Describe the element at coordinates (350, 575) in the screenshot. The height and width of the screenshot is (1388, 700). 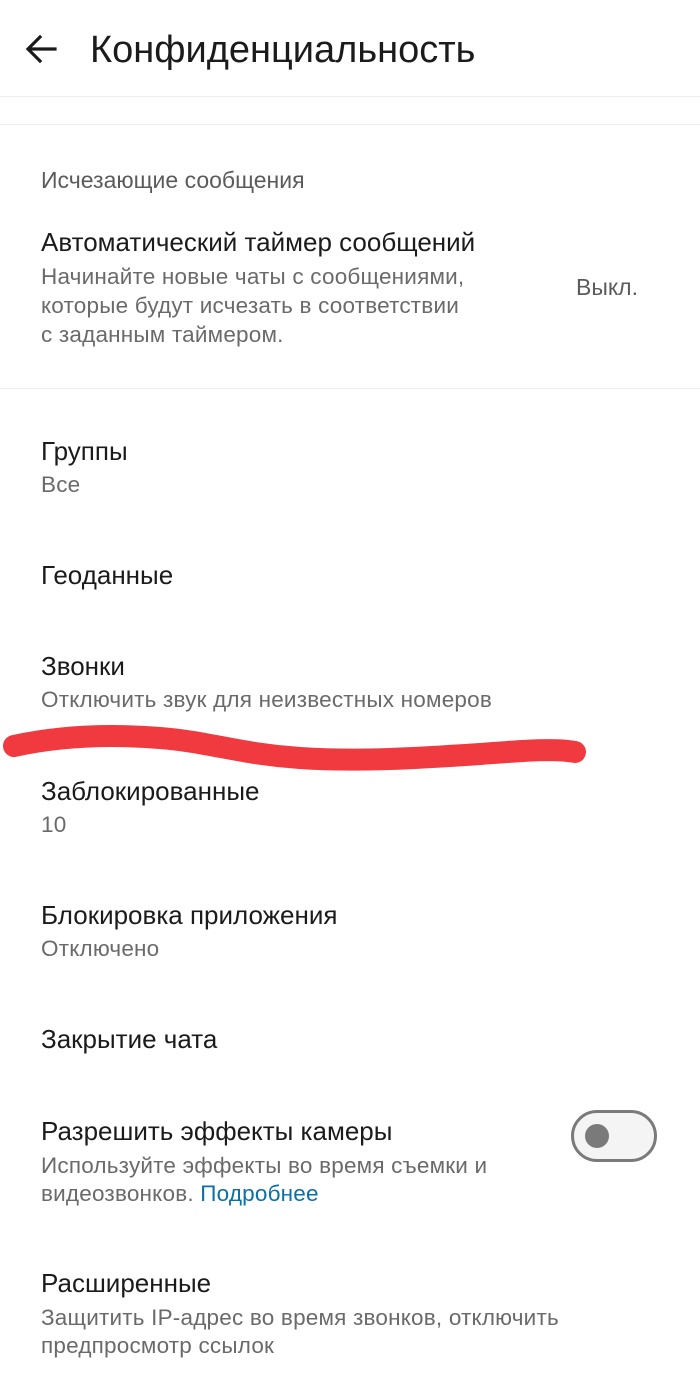
I see `location-setting: Геоданные` at that location.